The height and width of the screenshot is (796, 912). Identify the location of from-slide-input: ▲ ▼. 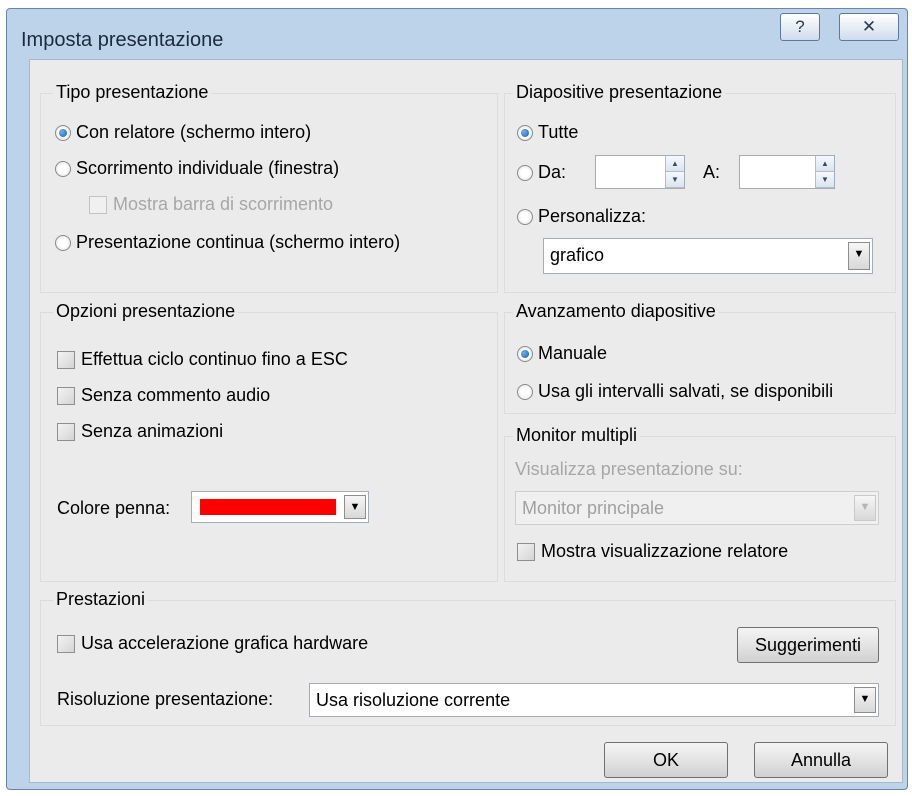
(640, 172).